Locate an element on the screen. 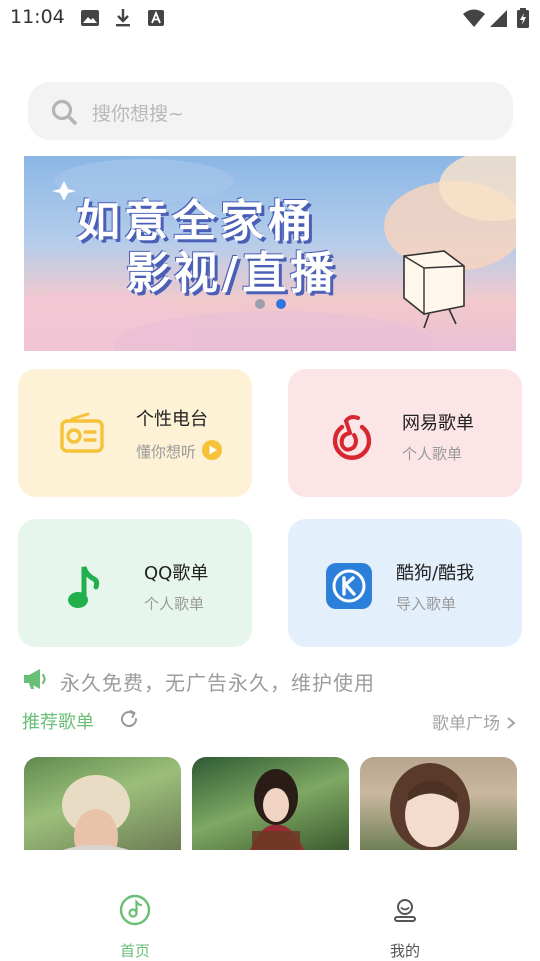  battery-icon is located at coordinates (523, 18).